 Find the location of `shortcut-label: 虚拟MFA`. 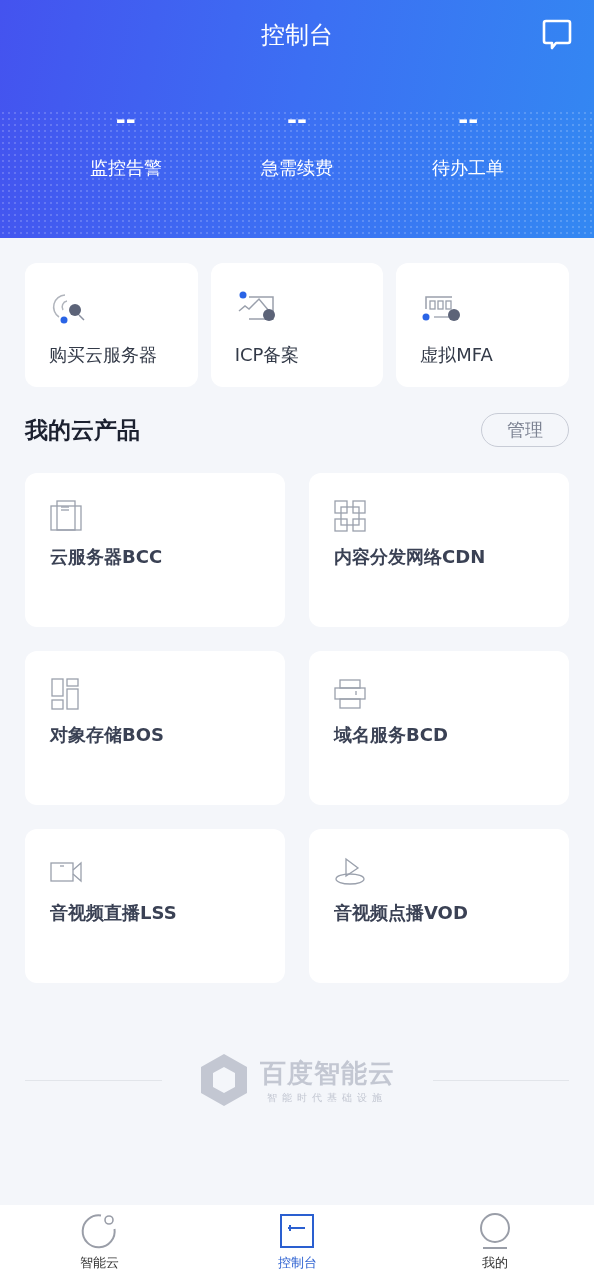

shortcut-label: 虚拟MFA is located at coordinates (457, 355).